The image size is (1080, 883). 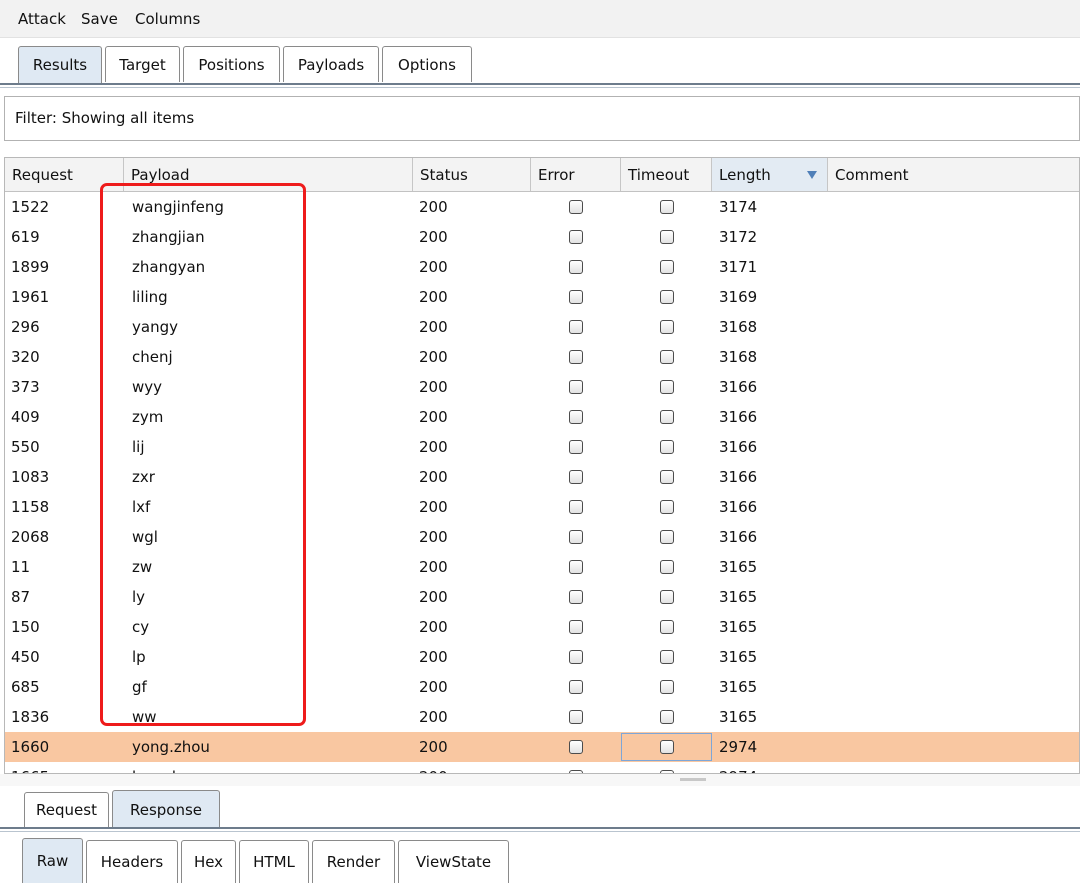 I want to click on tab-positions: Positions, so click(x=231, y=64).